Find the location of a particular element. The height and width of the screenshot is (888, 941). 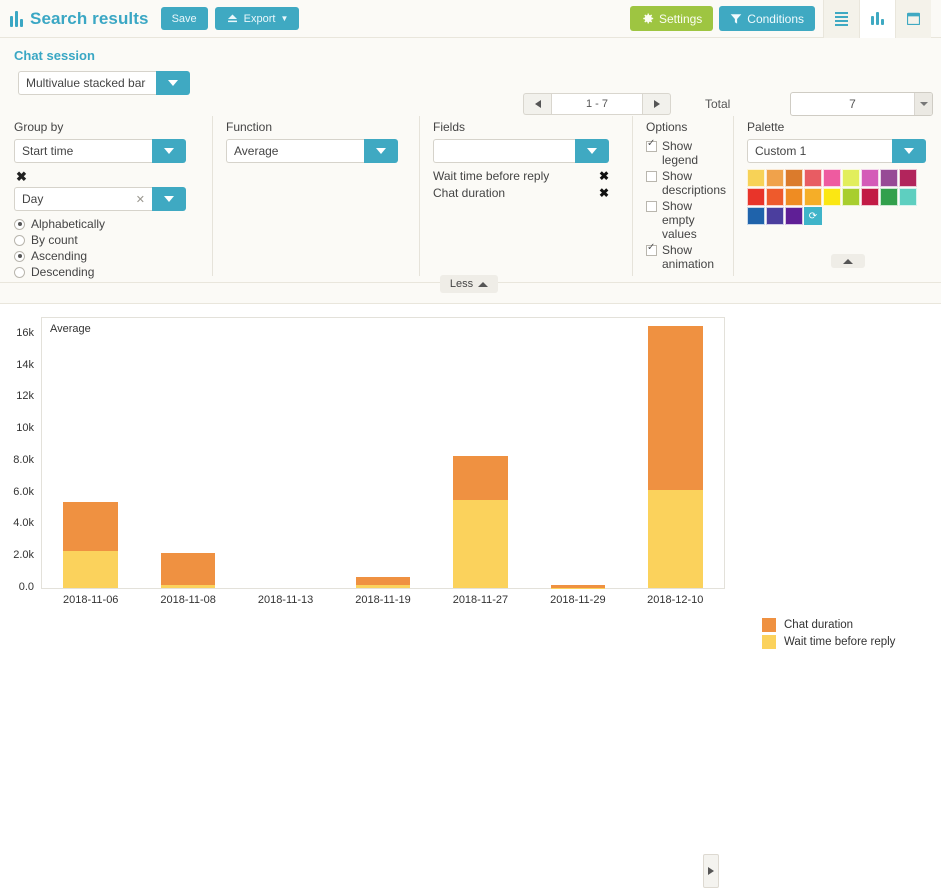

view-calendar-tab is located at coordinates (913, 19).